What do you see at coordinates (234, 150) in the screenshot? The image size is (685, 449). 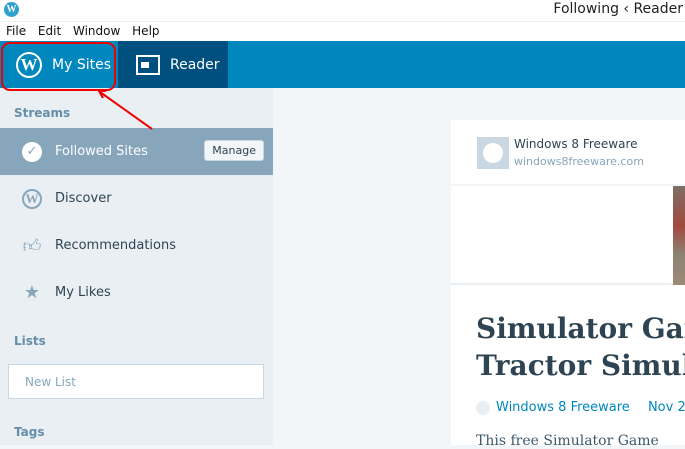 I see `manage-button: Manage` at bounding box center [234, 150].